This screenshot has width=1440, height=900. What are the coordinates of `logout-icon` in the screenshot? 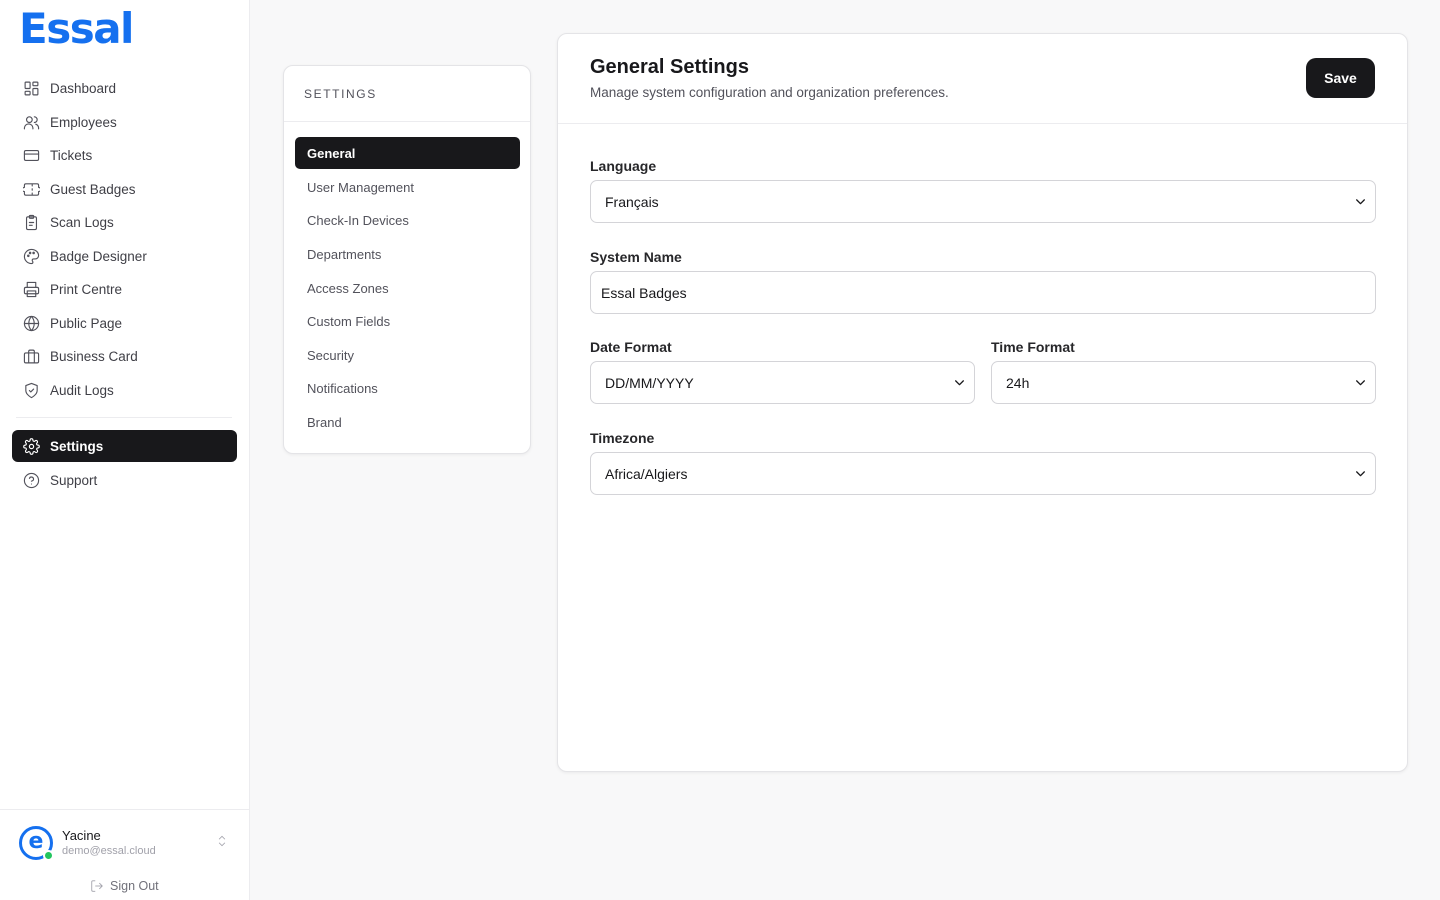 It's located at (97, 886).